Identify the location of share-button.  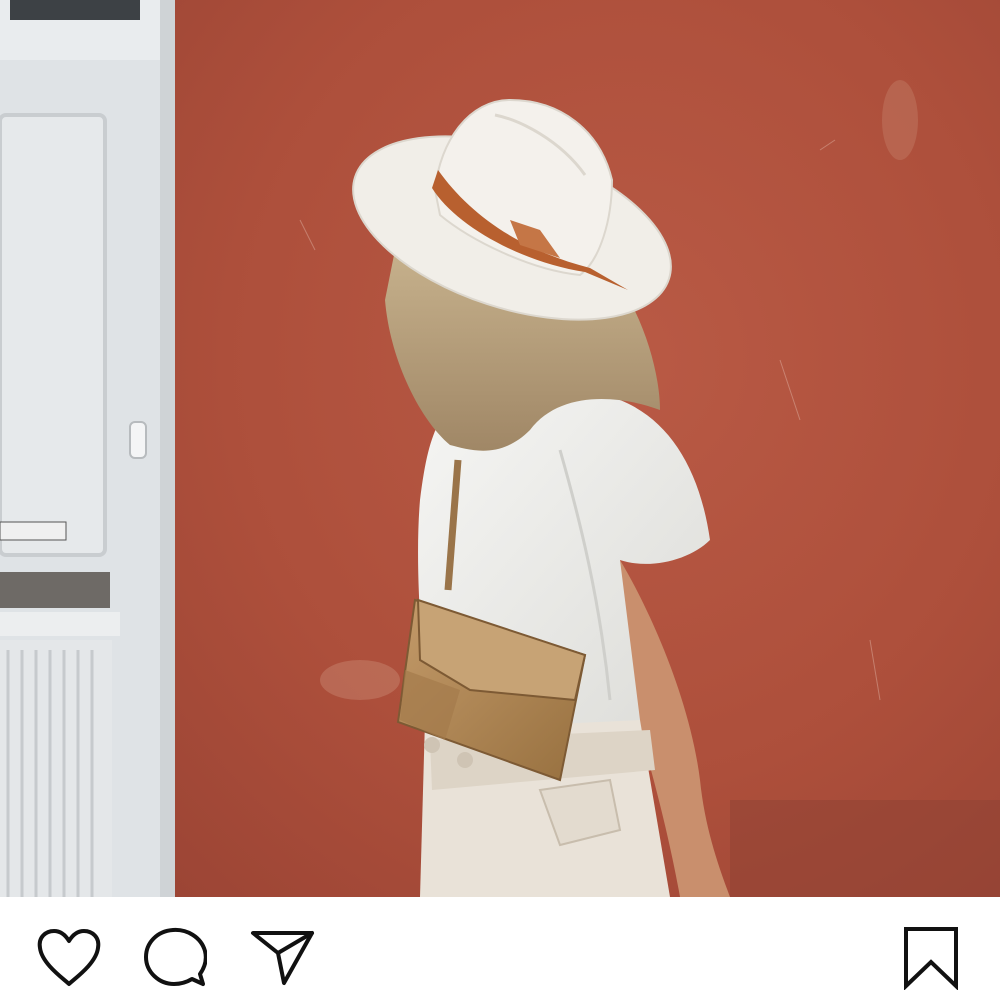
(283, 958).